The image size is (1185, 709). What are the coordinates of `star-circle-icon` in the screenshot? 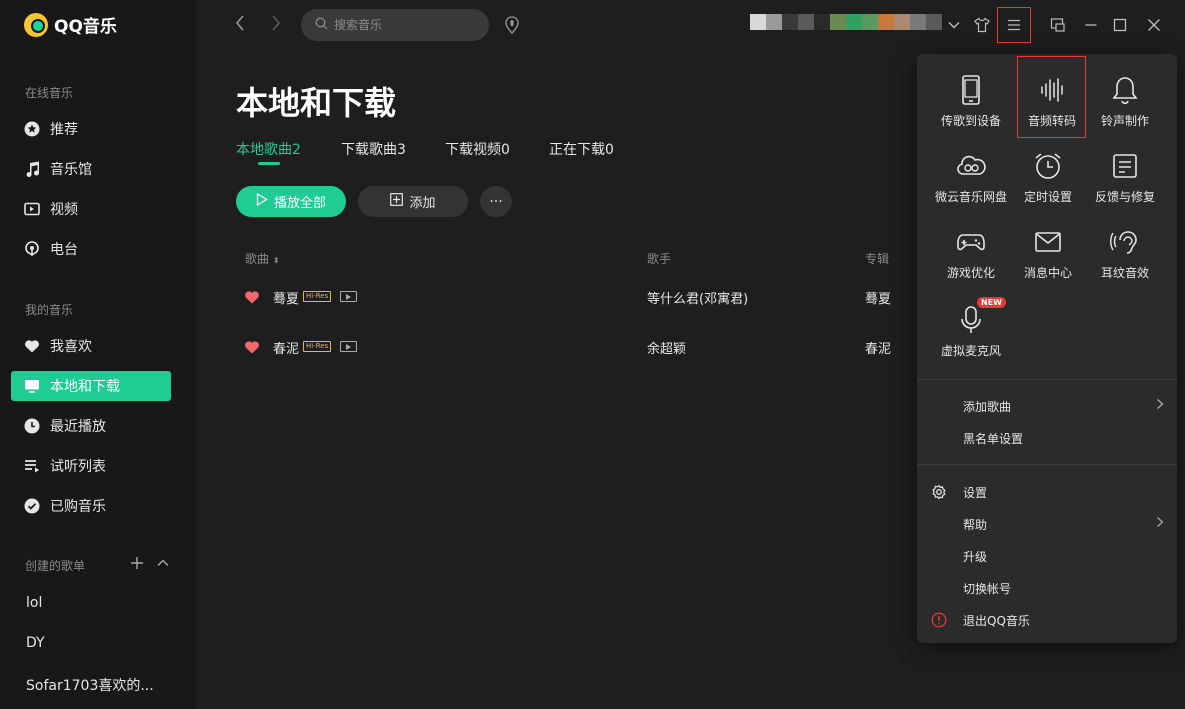 It's located at (32, 129).